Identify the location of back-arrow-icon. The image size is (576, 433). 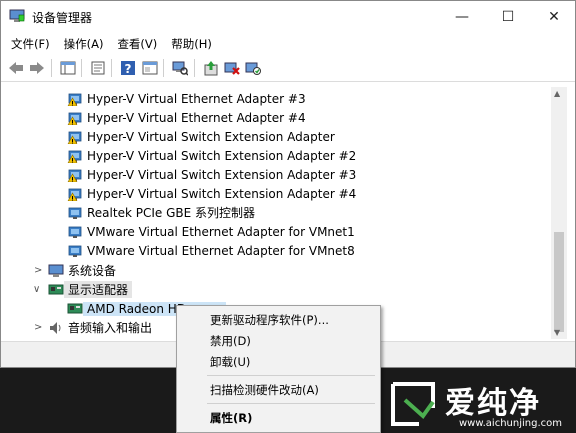
(16, 68).